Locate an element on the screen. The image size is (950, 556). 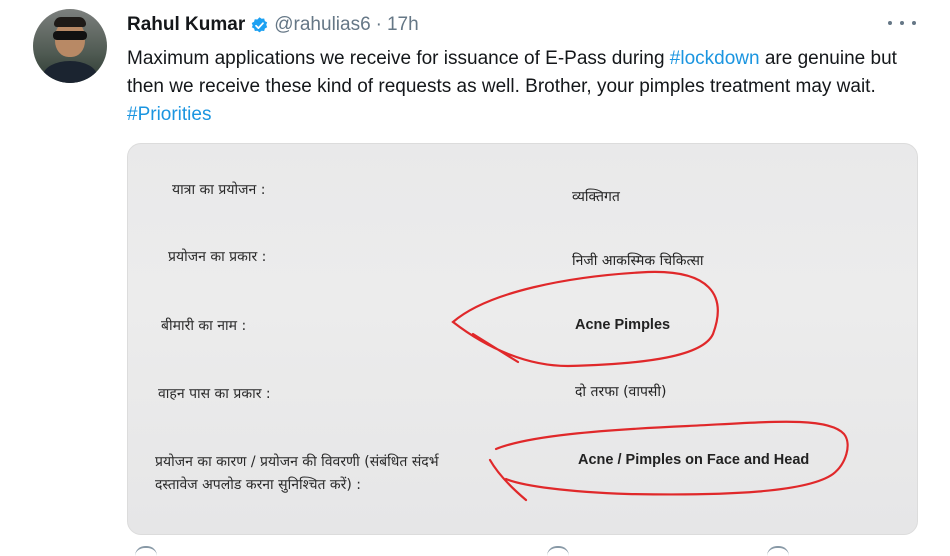
author-avatar is located at coordinates (70, 46).